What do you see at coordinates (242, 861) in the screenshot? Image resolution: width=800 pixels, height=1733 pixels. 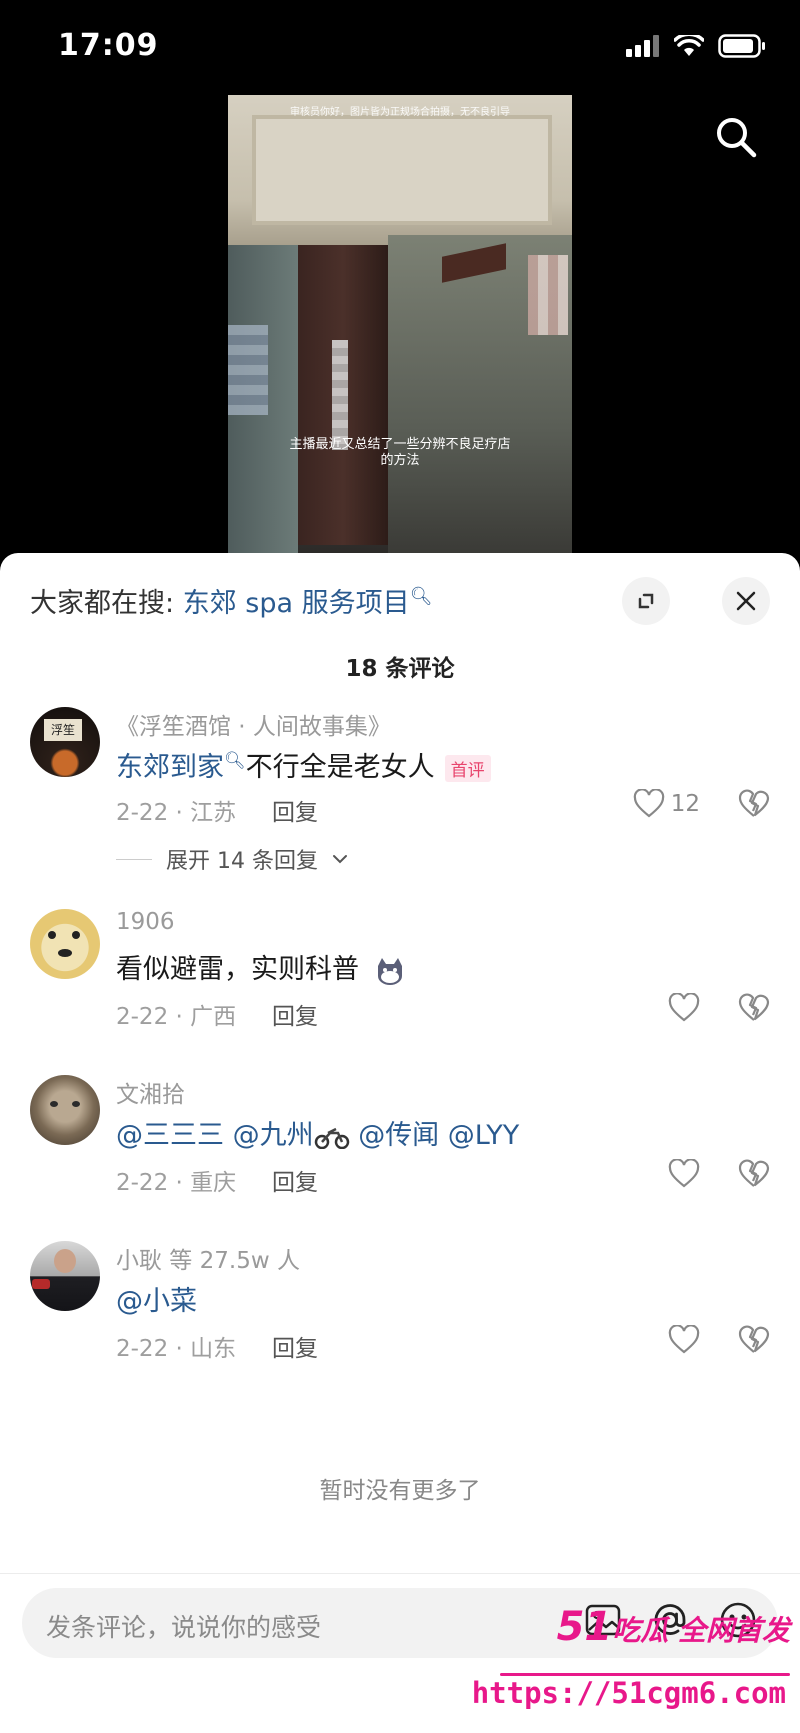 I see `expand-replies-label: 展开 14 条回复` at bounding box center [242, 861].